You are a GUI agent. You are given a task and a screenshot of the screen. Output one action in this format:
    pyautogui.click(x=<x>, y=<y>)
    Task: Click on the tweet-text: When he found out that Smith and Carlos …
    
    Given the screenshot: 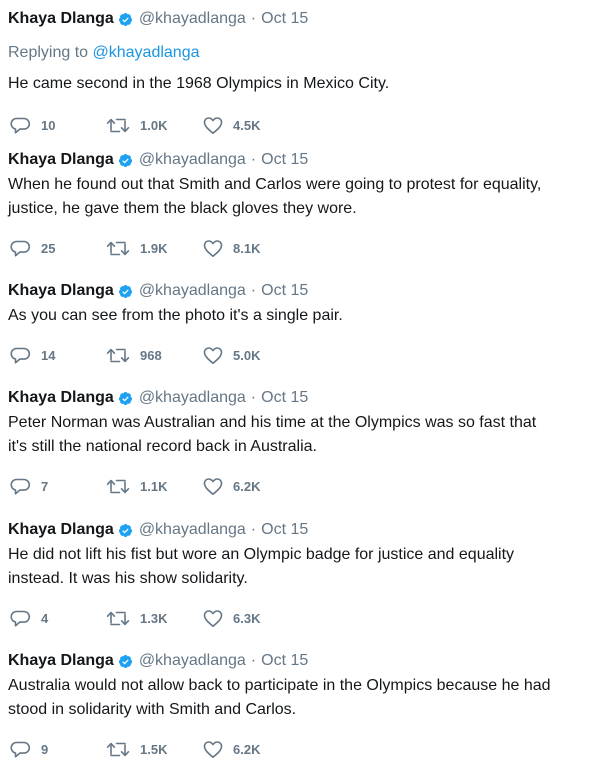 What is the action you would take?
    pyautogui.click(x=296, y=197)
    